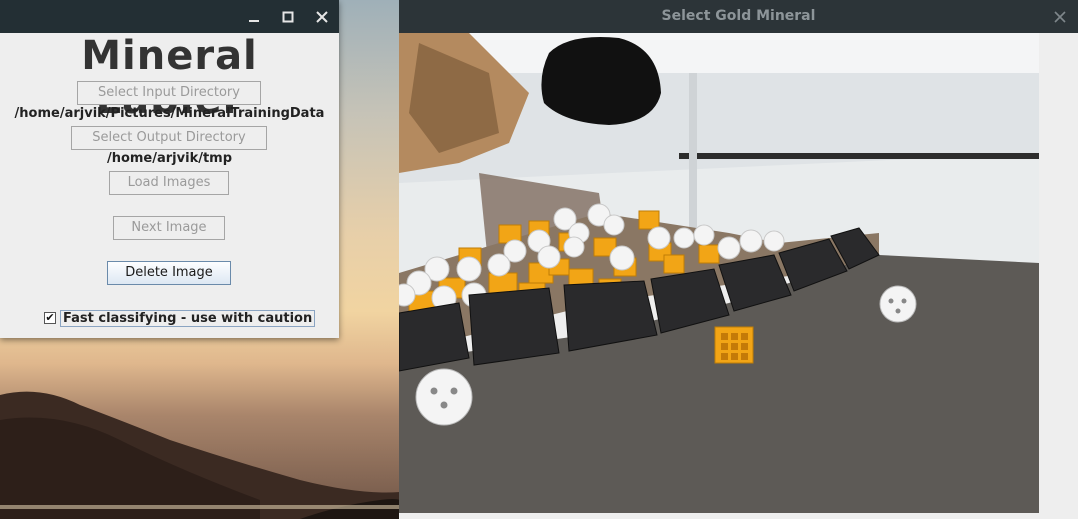 Image resolution: width=1078 pixels, height=519 pixels. What do you see at coordinates (169, 183) in the screenshot?
I see `load-images-button: Load Images` at bounding box center [169, 183].